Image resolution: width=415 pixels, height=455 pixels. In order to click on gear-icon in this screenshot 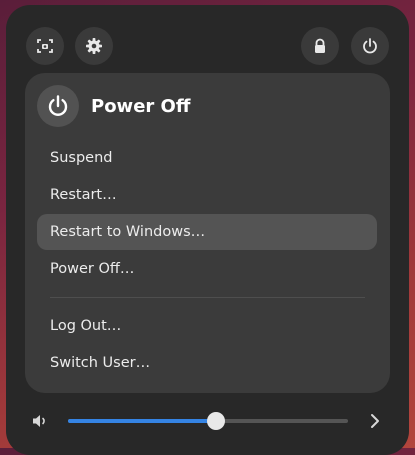, I will do `click(94, 46)`.